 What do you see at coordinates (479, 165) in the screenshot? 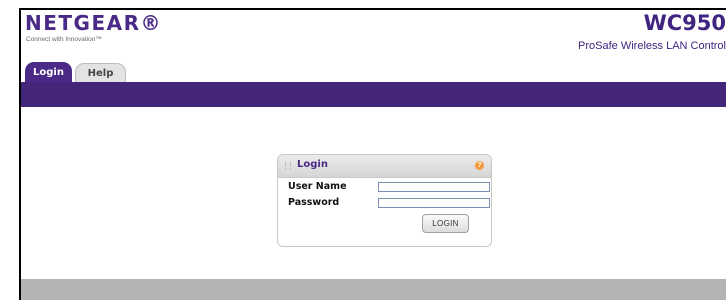
I see `help-icon: ?` at bounding box center [479, 165].